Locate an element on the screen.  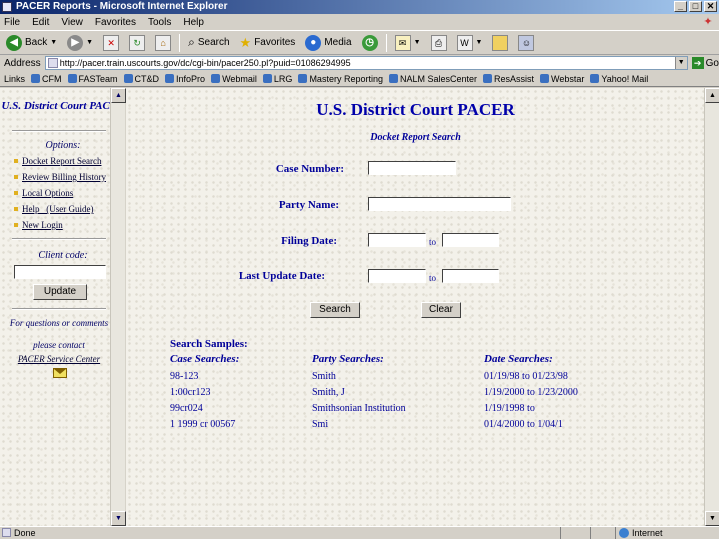
search-samples-title: Search Samples: is located at coordinates (209, 344).